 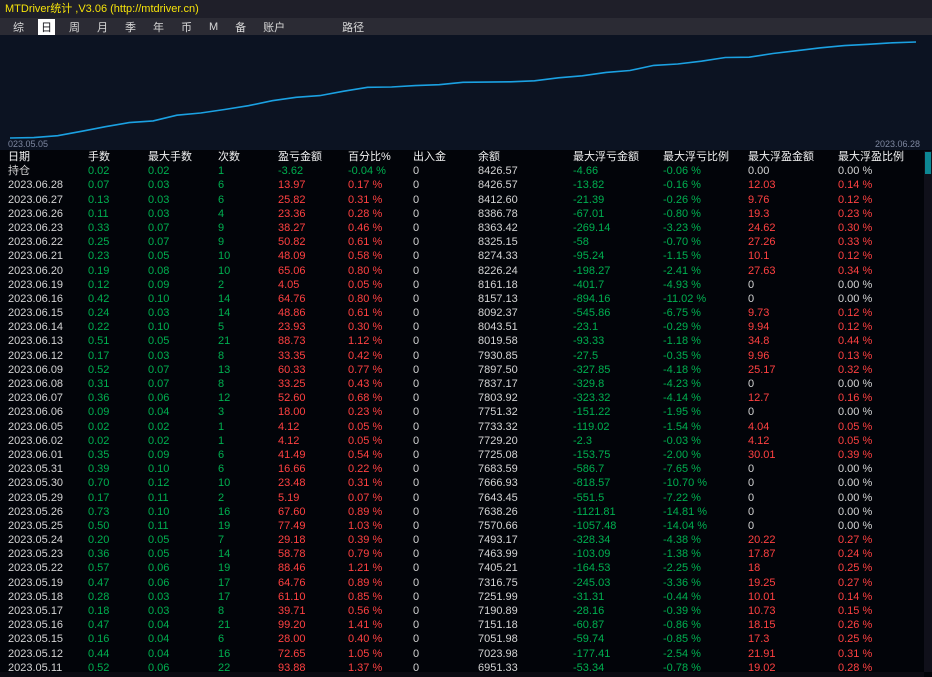 I want to click on horizontal-scrollbar, so click(x=462, y=674).